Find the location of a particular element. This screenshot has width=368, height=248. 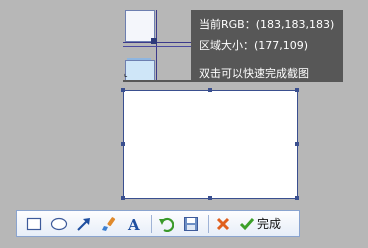

magnifier-preview: ⌞ is located at coordinates (157, 45).